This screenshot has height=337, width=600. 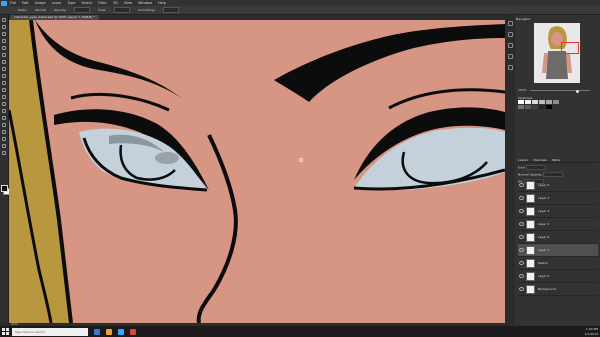 What do you see at coordinates (558, 276) in the screenshot?
I see `layer-row: Layer 0` at bounding box center [558, 276].